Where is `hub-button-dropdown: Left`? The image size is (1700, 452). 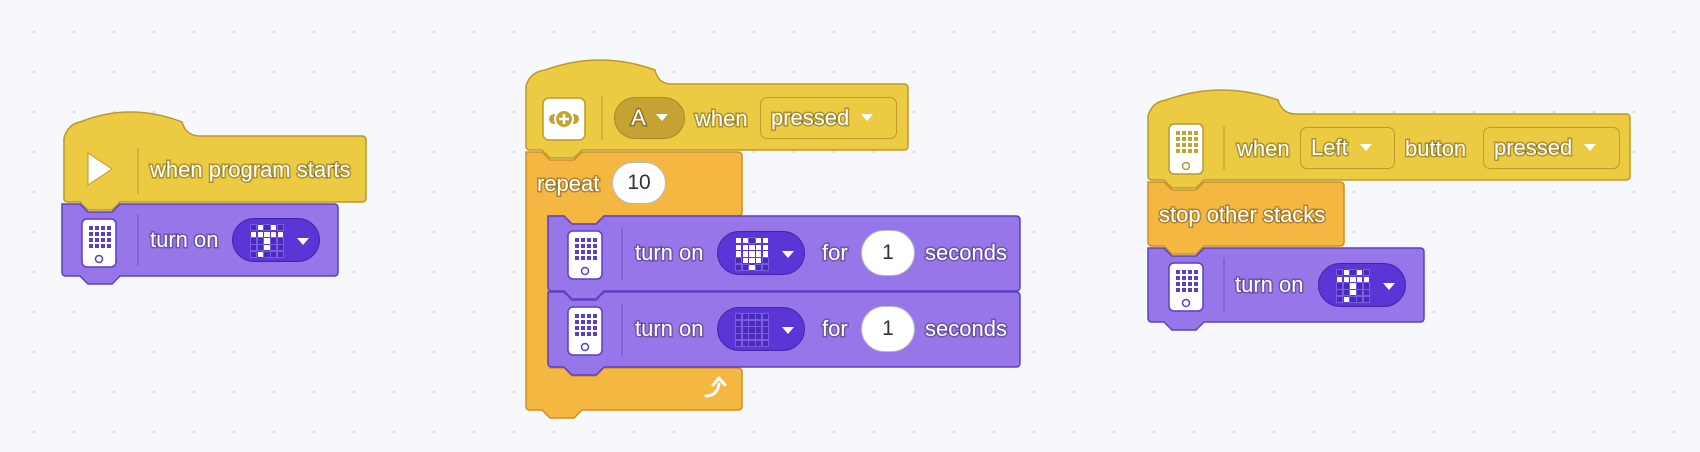 hub-button-dropdown: Left is located at coordinates (1347, 148).